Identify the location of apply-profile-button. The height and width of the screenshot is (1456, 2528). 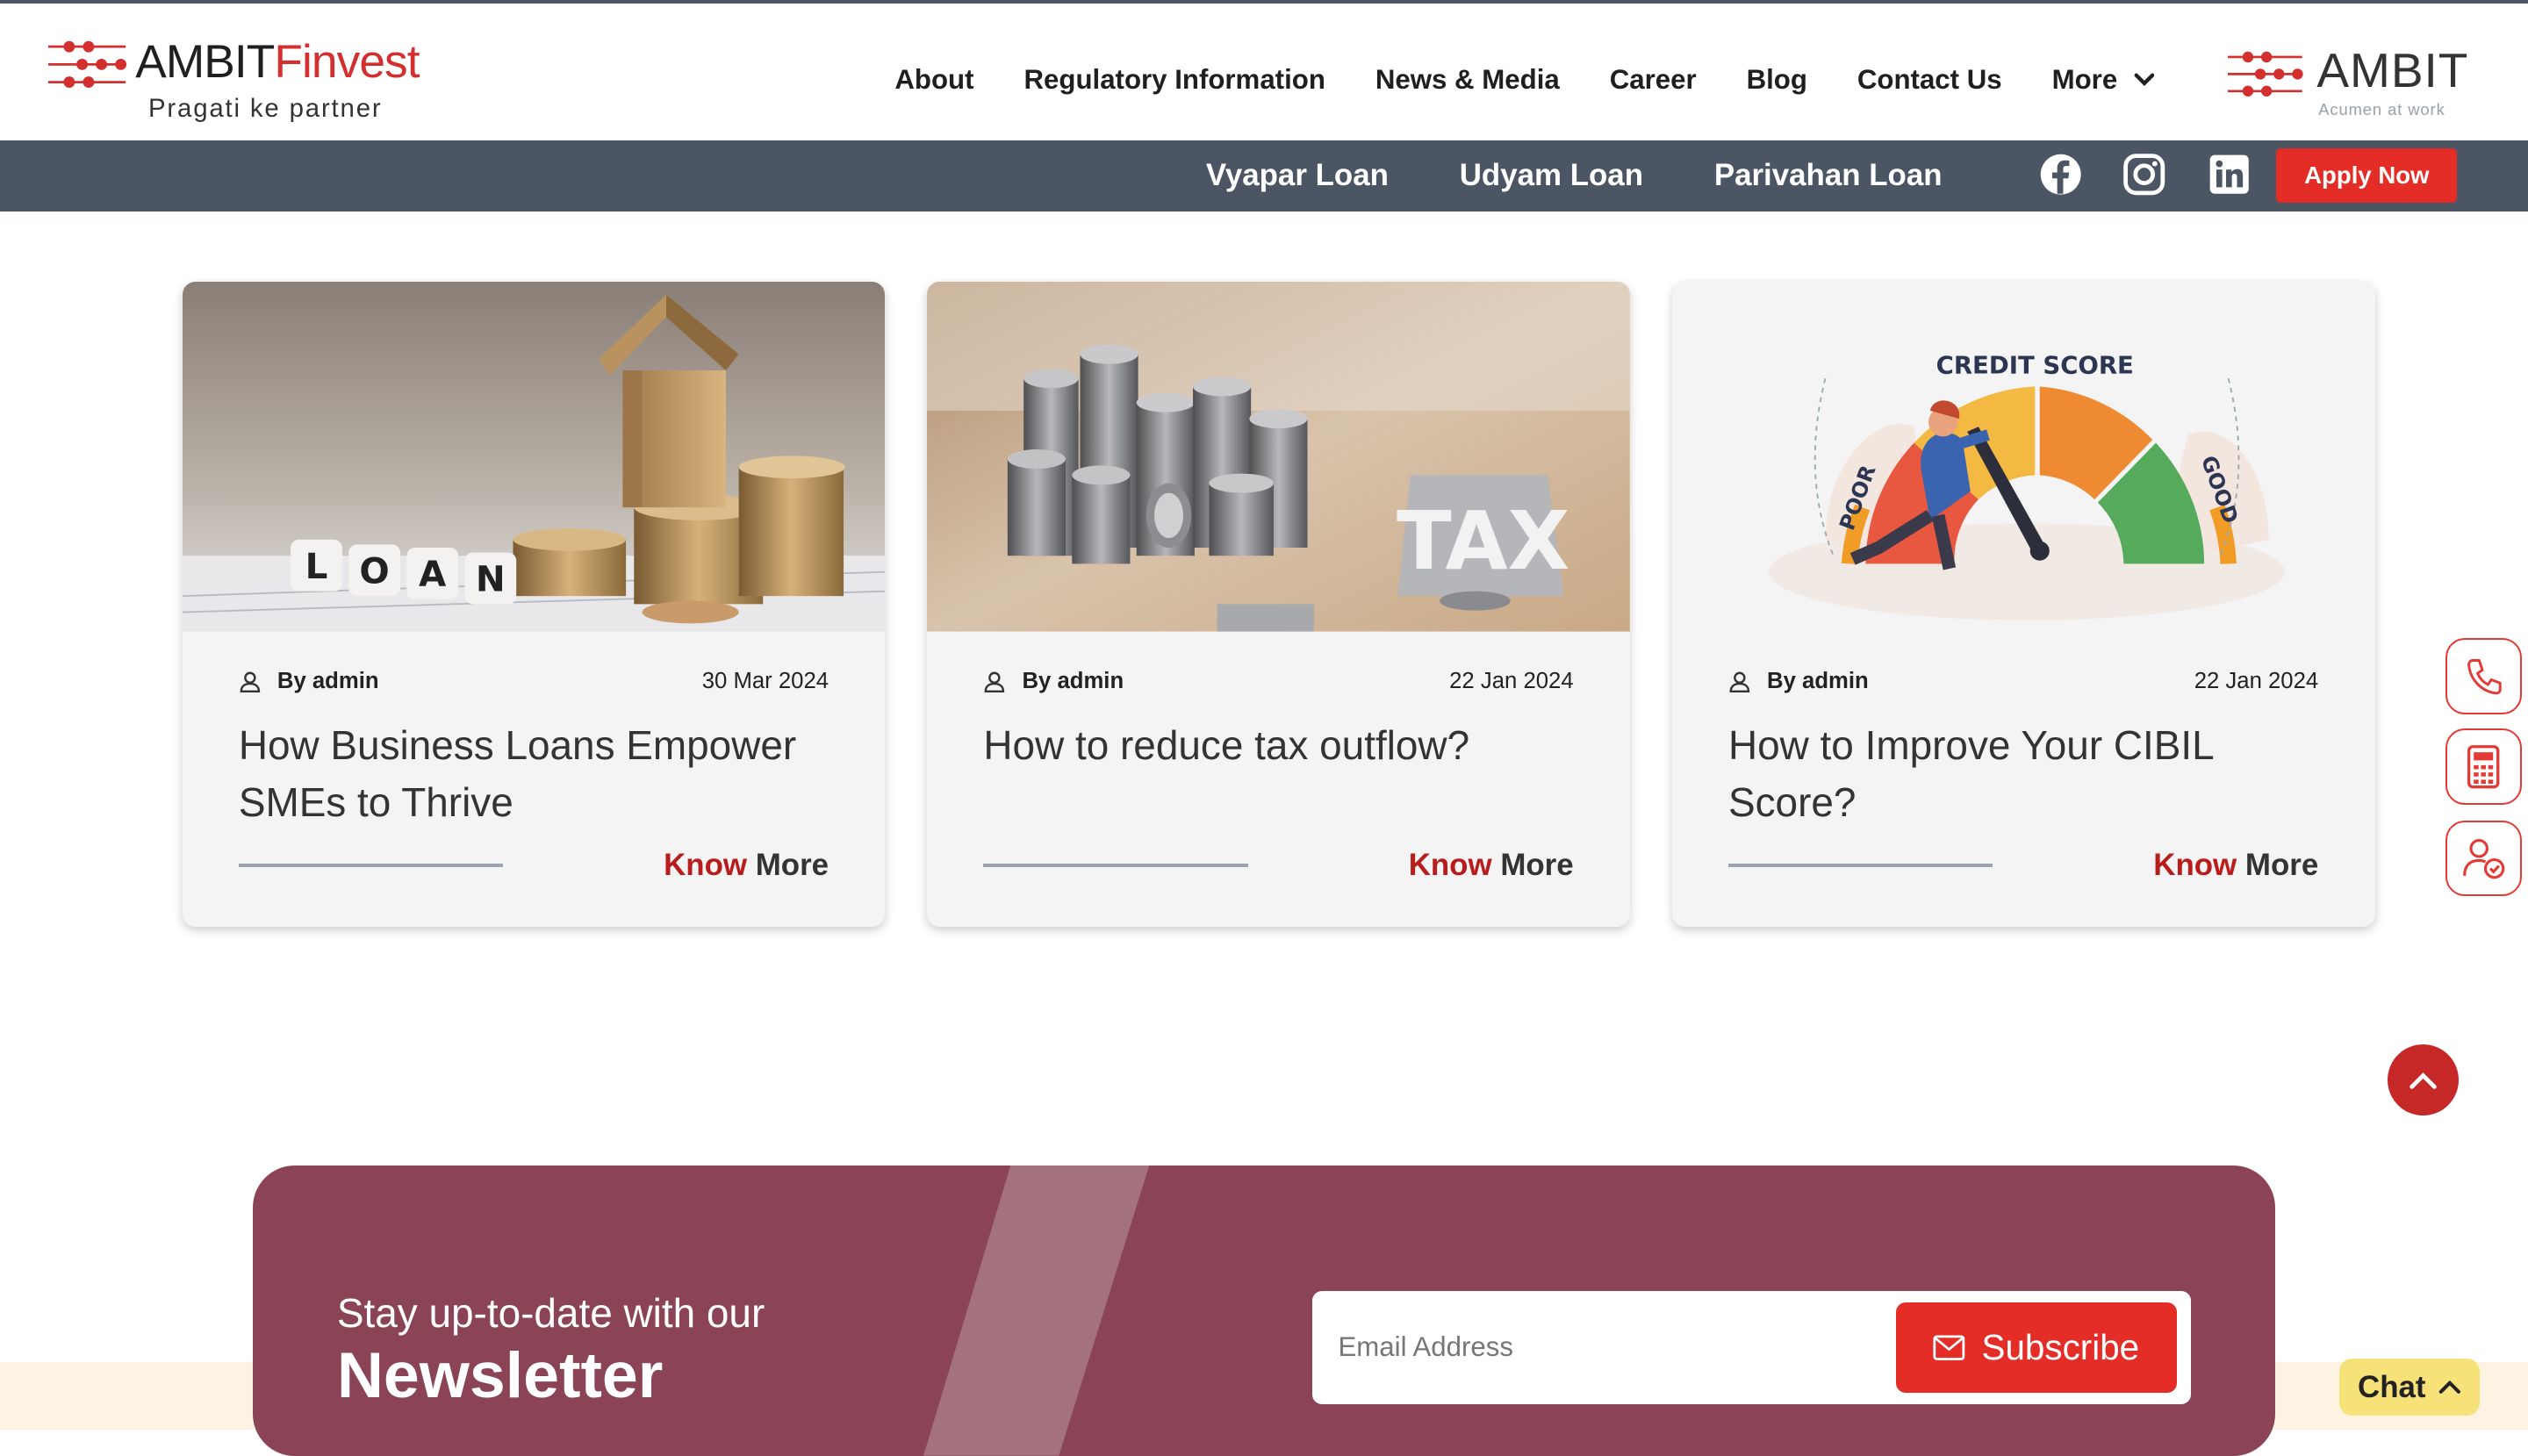
(2484, 859).